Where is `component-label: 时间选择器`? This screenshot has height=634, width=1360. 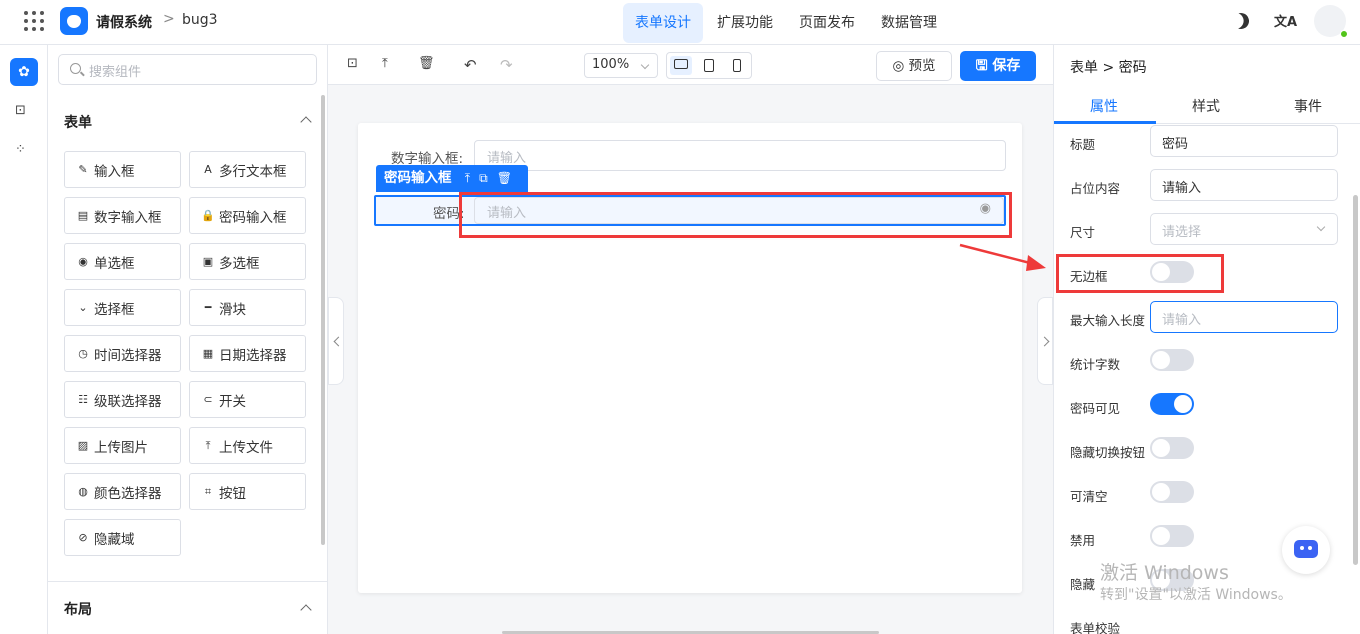
component-label: 时间选择器 is located at coordinates (128, 355).